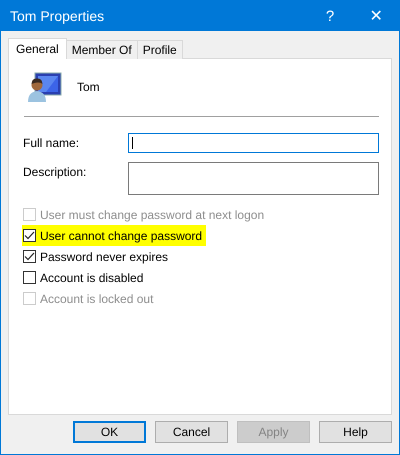 The width and height of the screenshot is (400, 455). What do you see at coordinates (253, 143) in the screenshot?
I see `full-name-field` at bounding box center [253, 143].